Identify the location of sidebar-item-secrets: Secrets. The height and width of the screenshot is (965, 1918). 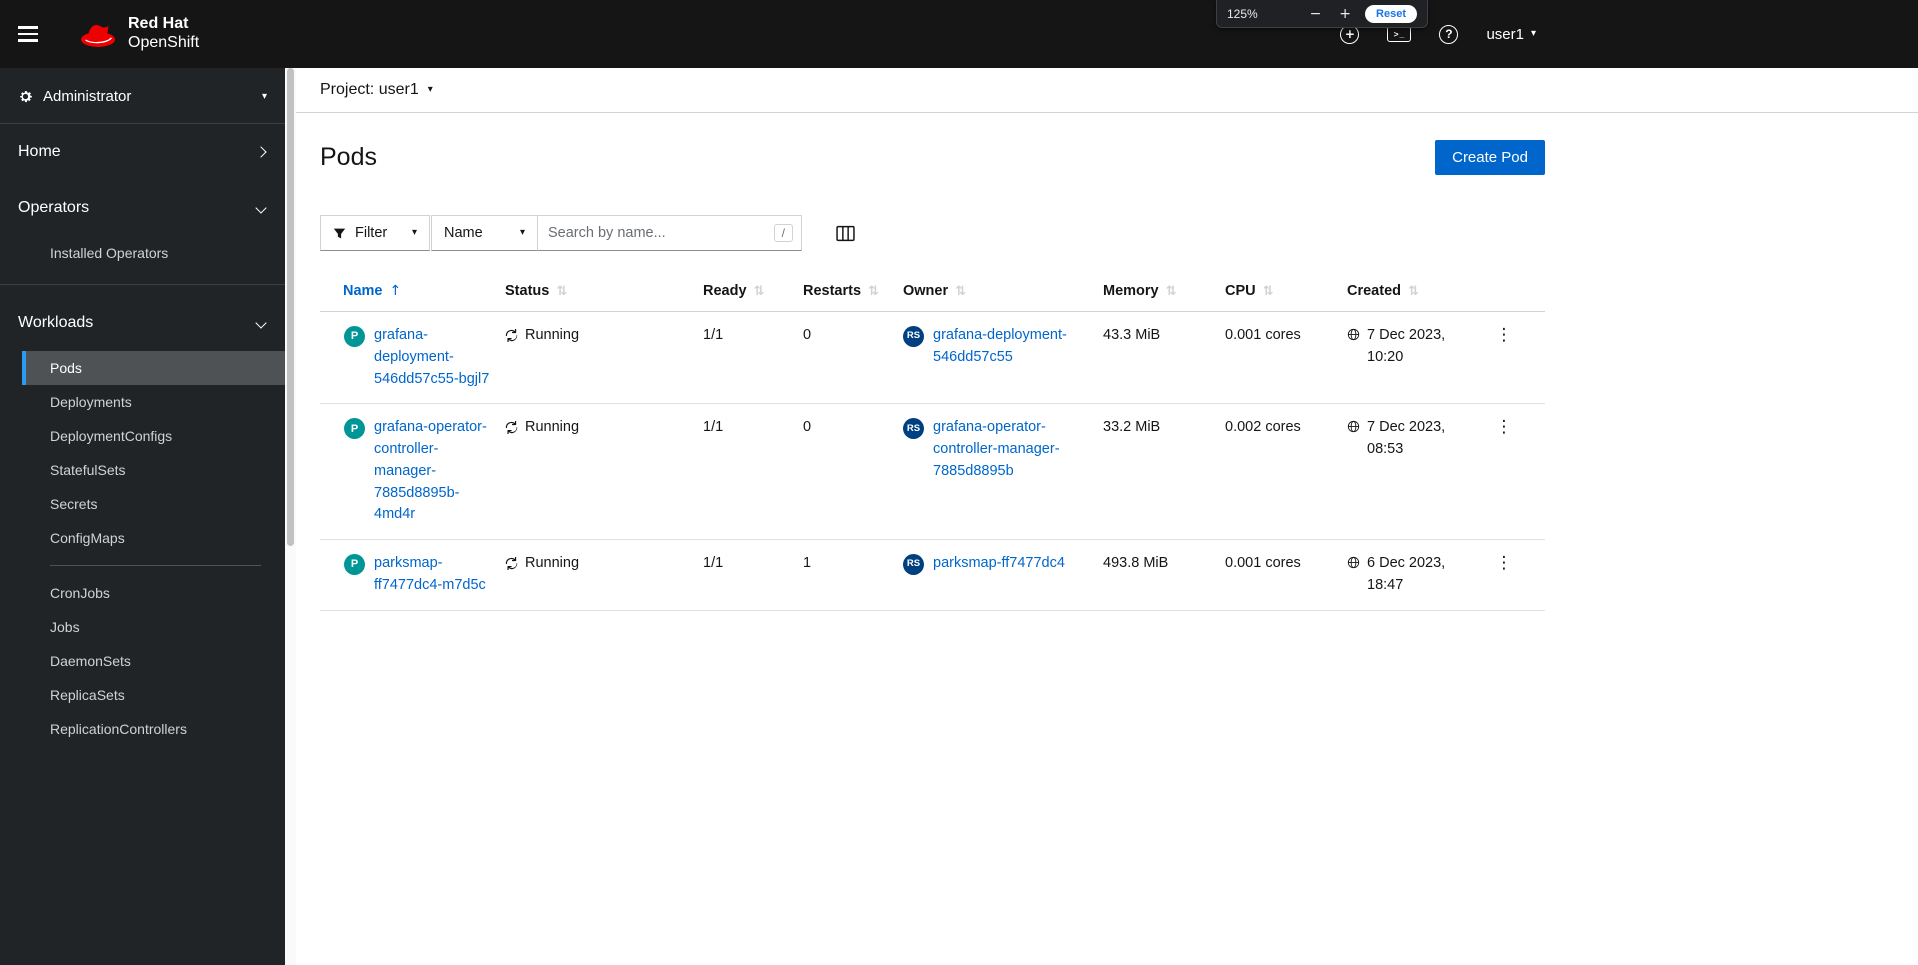
(153, 504).